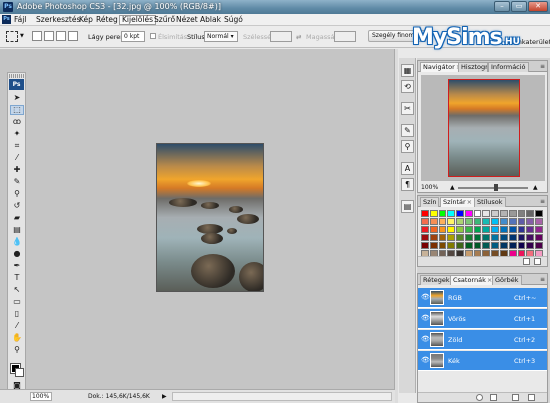 The height and width of the screenshot is (403, 550). Describe the element at coordinates (502, 6) in the screenshot. I see `minimize-button: –` at that location.